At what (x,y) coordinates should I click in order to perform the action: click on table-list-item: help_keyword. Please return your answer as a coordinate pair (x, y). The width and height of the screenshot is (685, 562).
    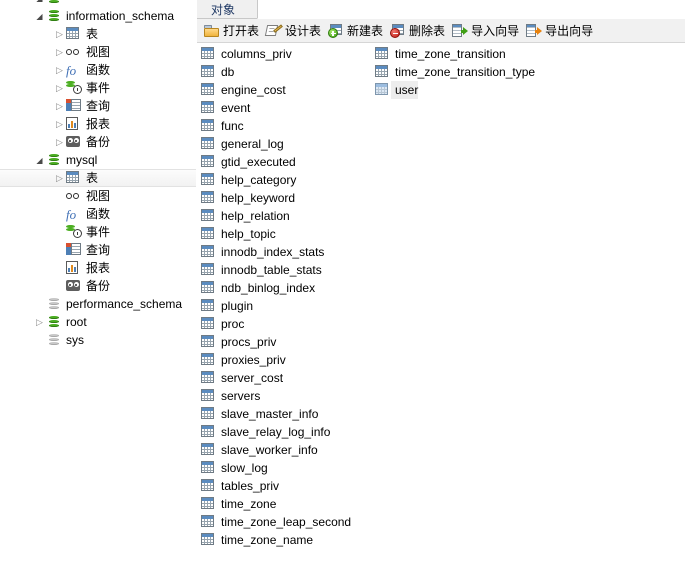
    Looking at the image, I should click on (291, 198).